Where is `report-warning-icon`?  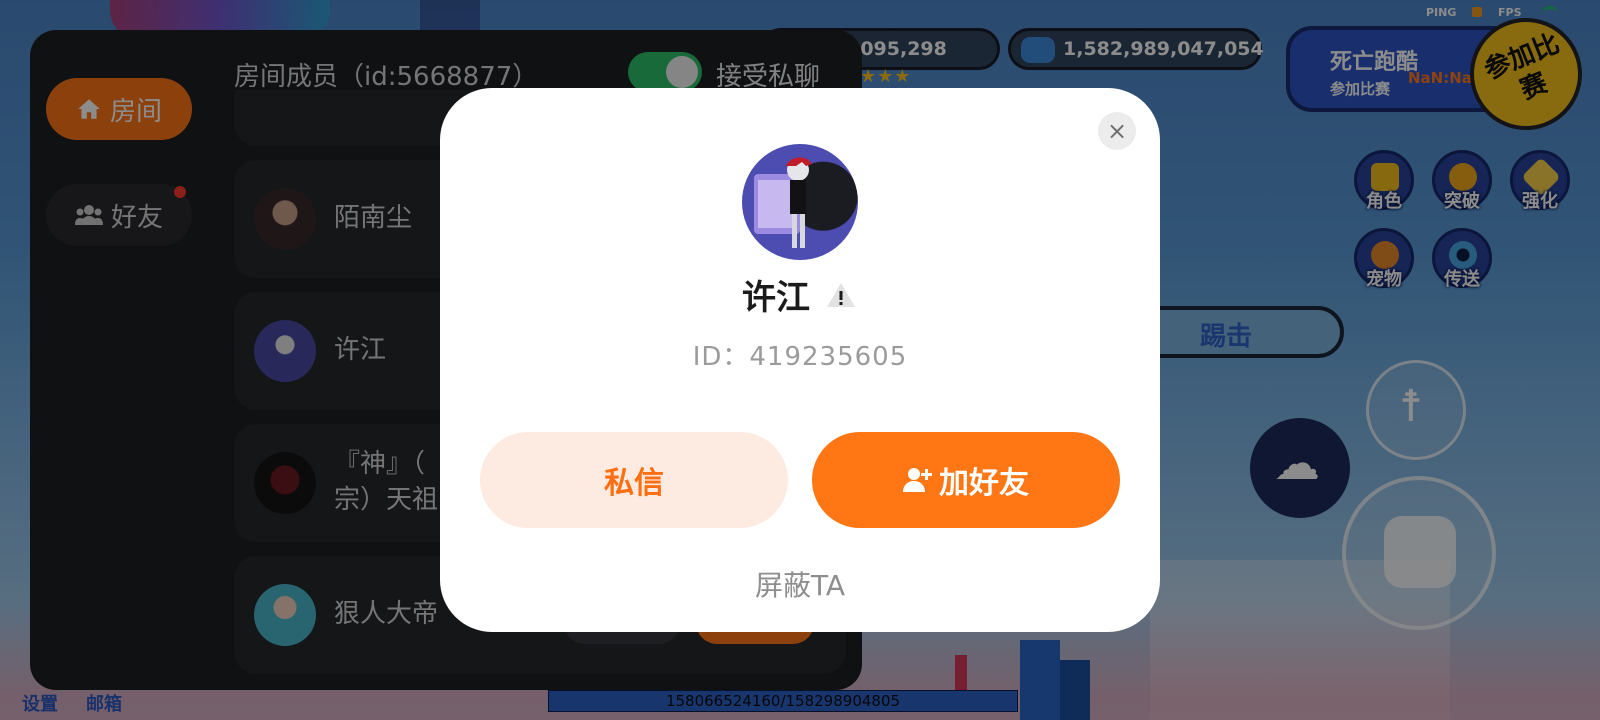
report-warning-icon is located at coordinates (841, 295).